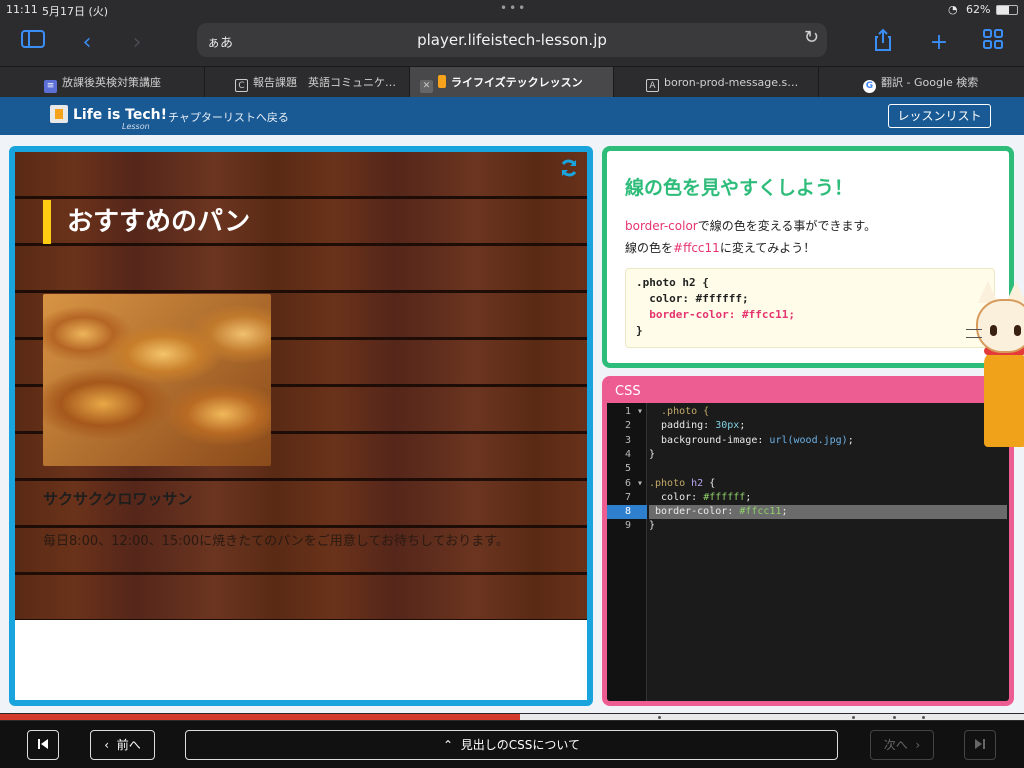  What do you see at coordinates (628, 497) in the screenshot?
I see `line-number: 7` at bounding box center [628, 497].